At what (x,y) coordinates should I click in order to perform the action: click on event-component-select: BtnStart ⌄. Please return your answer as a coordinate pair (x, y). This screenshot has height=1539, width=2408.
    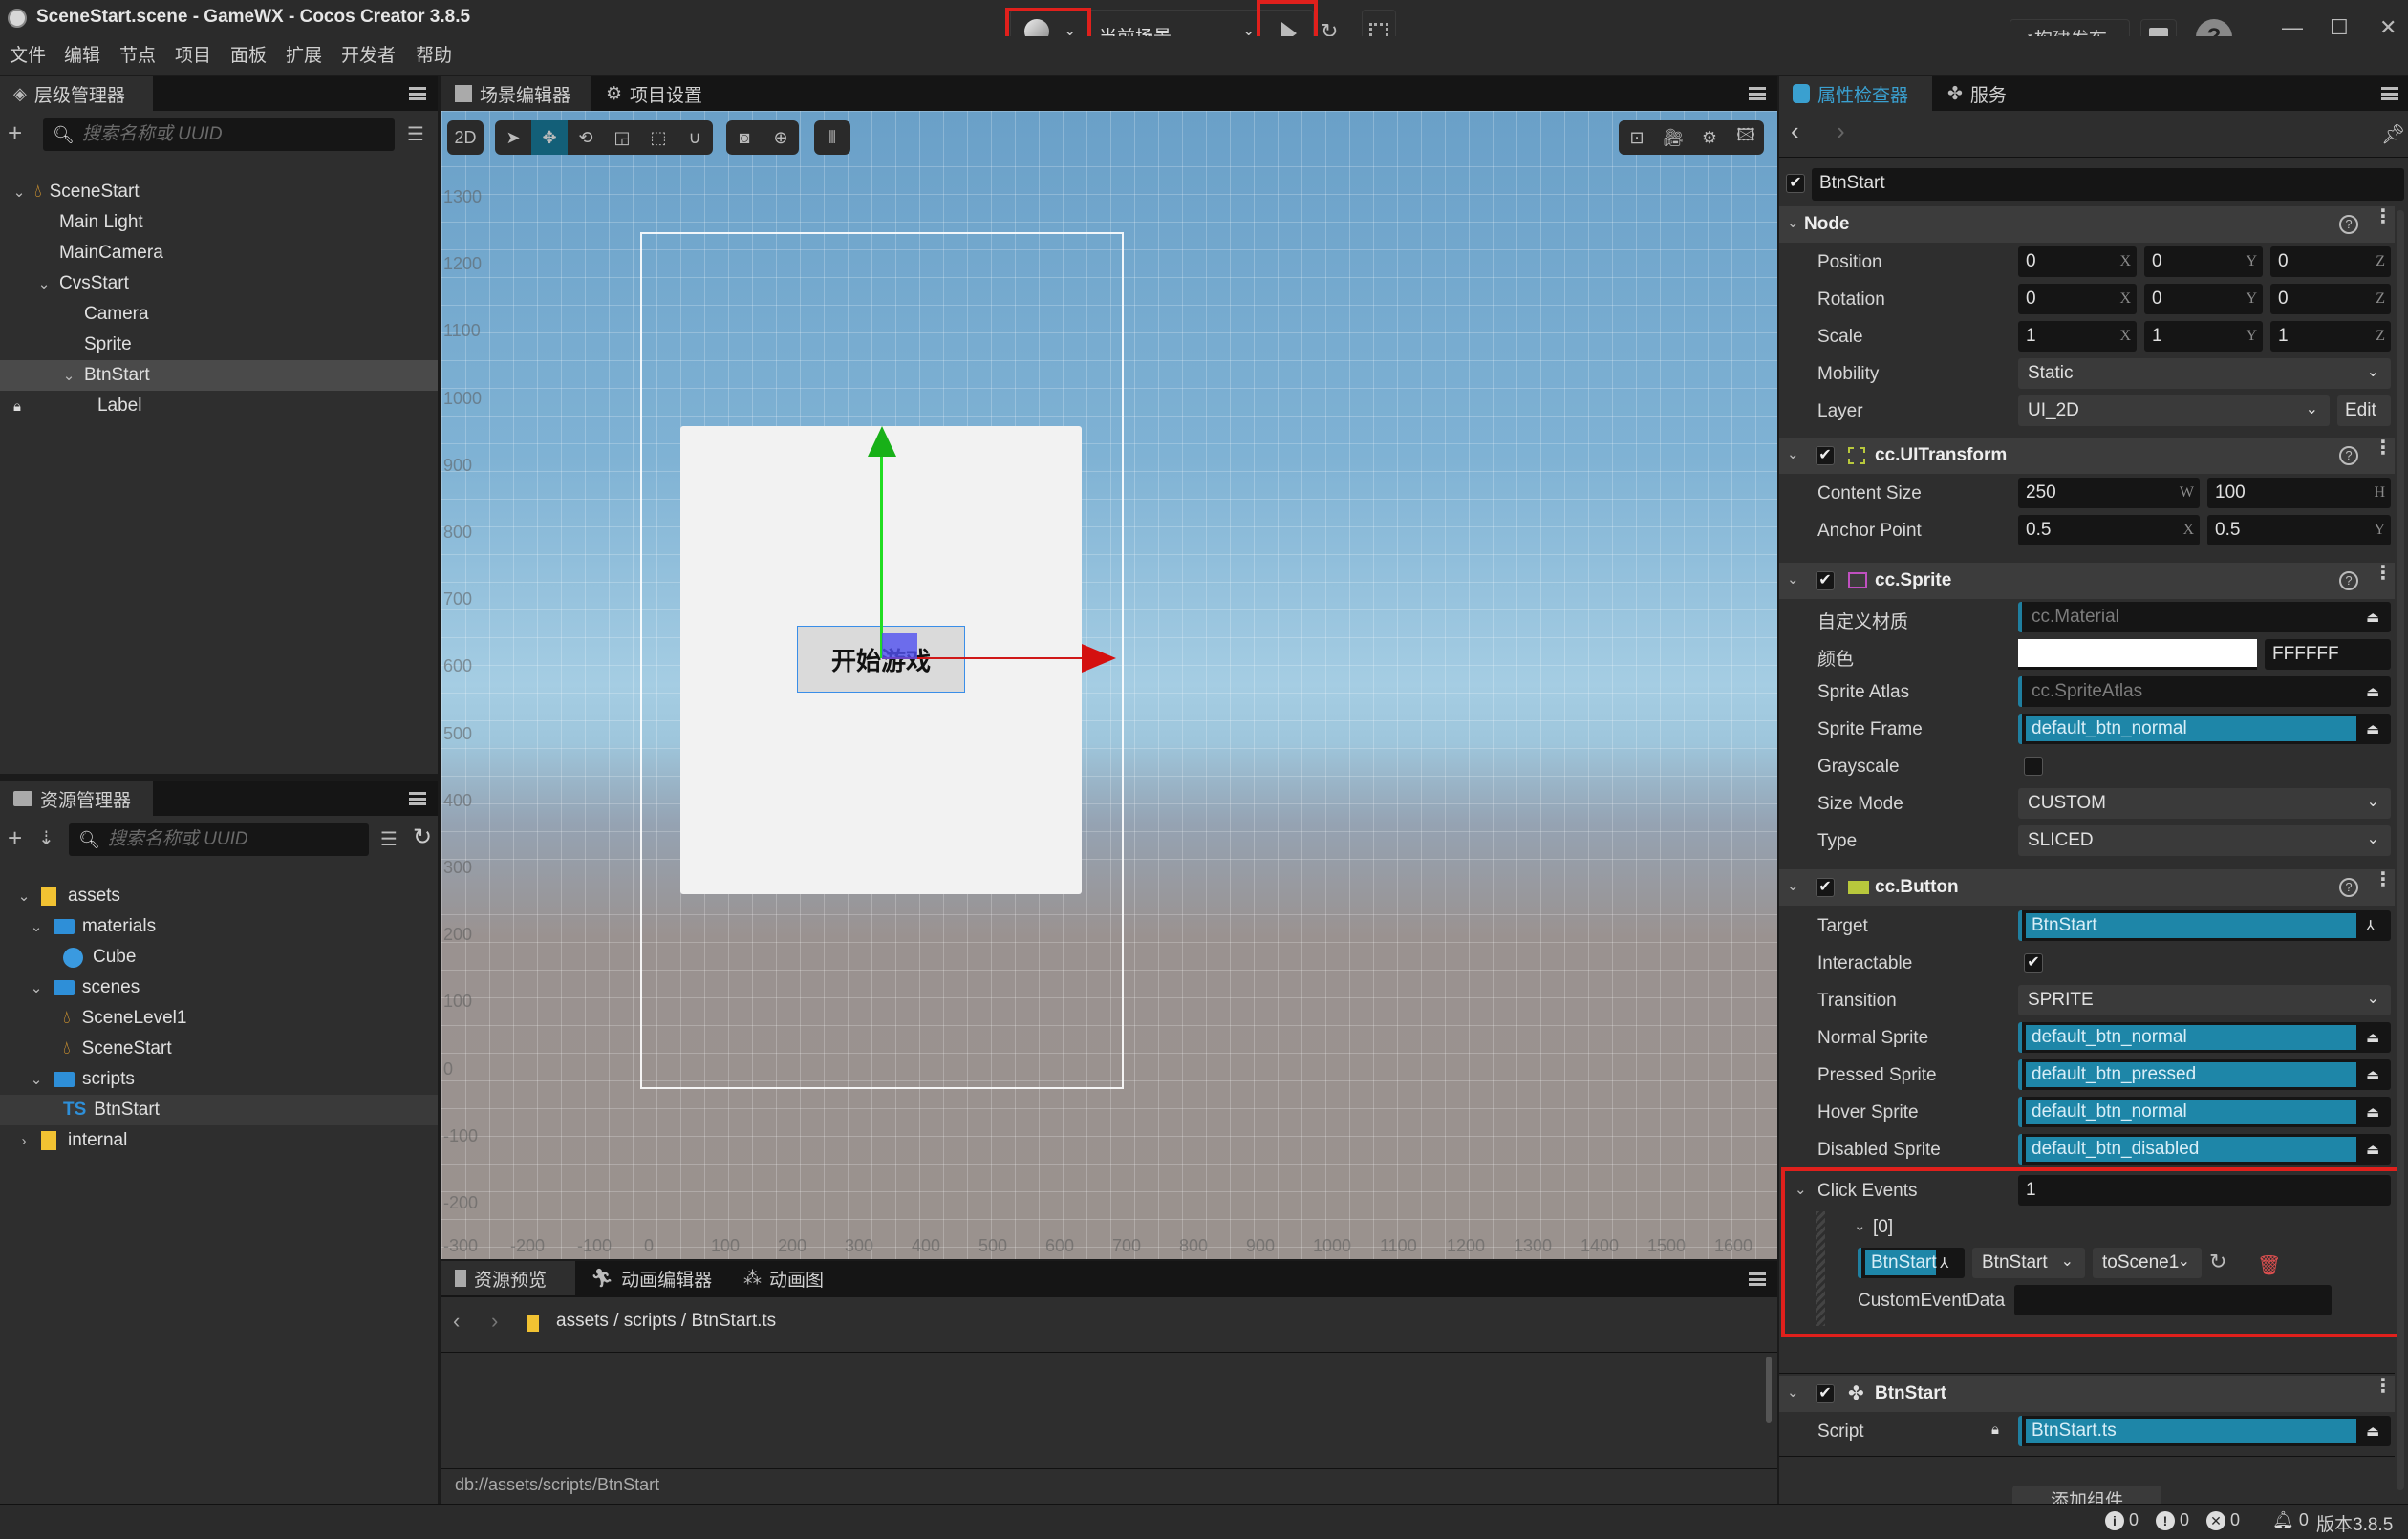
    Looking at the image, I should click on (2029, 1263).